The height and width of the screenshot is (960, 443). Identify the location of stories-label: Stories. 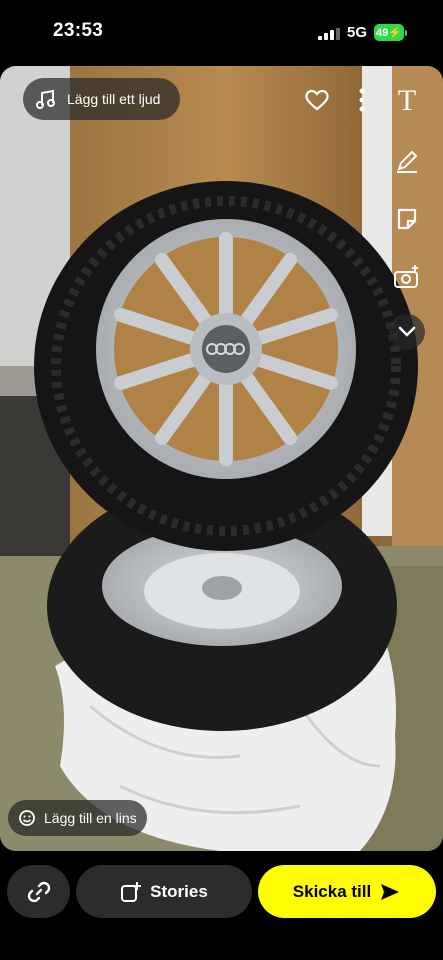
(179, 891).